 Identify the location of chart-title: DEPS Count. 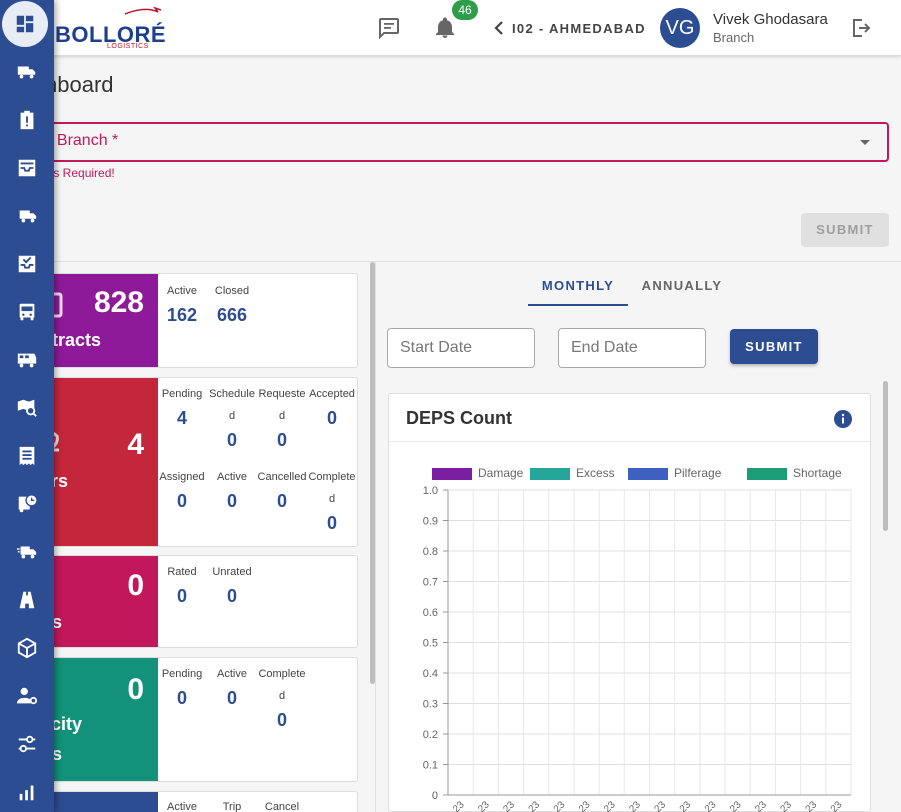
(459, 418).